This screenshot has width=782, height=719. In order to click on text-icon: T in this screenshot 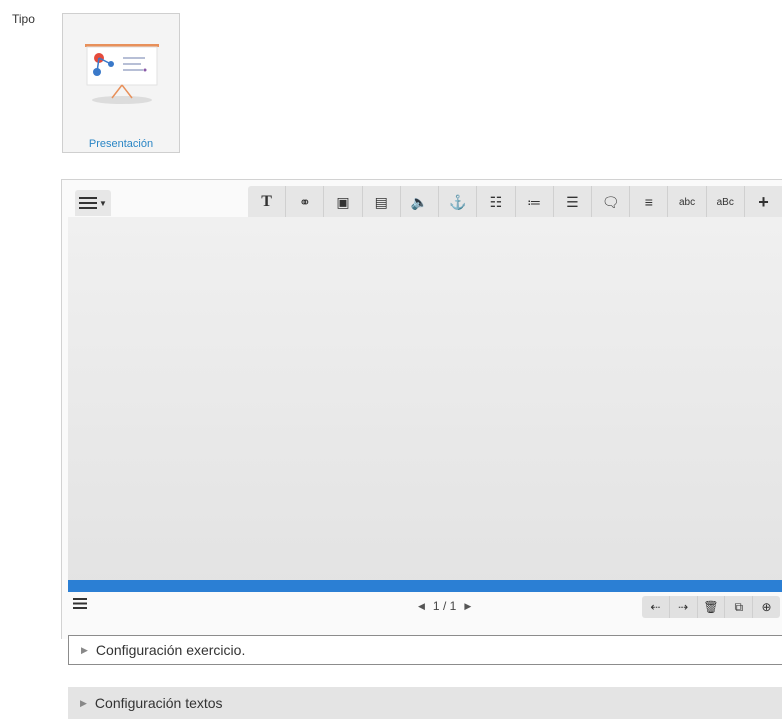, I will do `click(267, 202)`.